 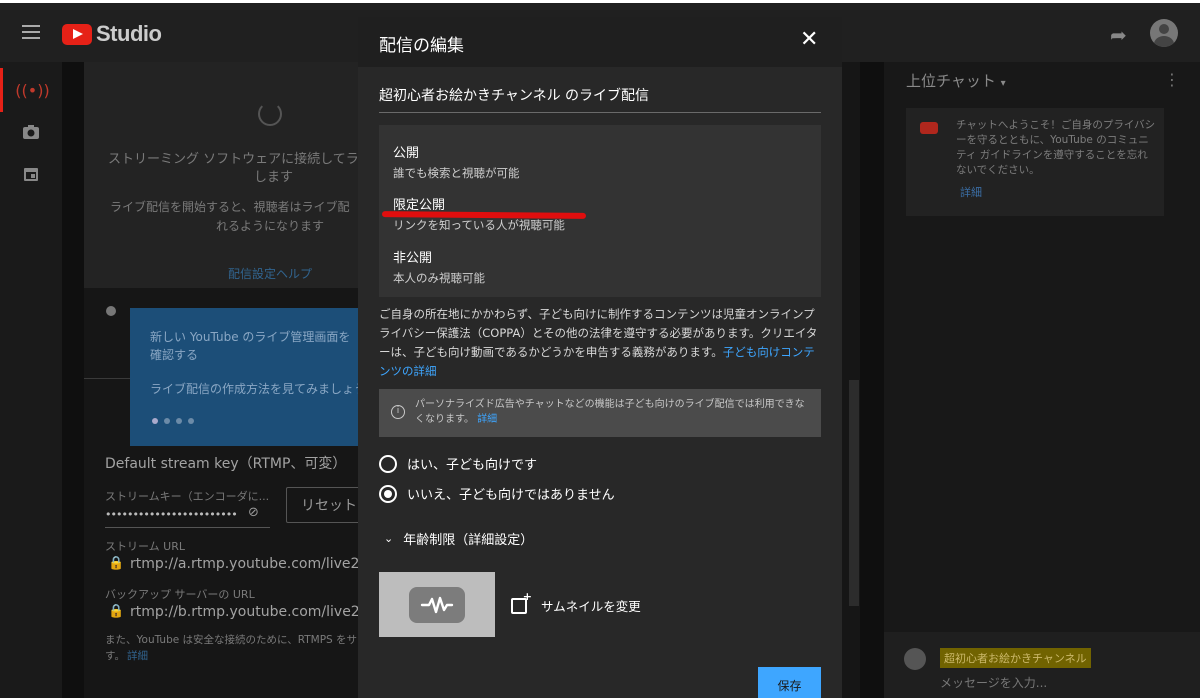 I want to click on masked-stream-key: ••••••••••••••••••••••••, so click(x=171, y=514).